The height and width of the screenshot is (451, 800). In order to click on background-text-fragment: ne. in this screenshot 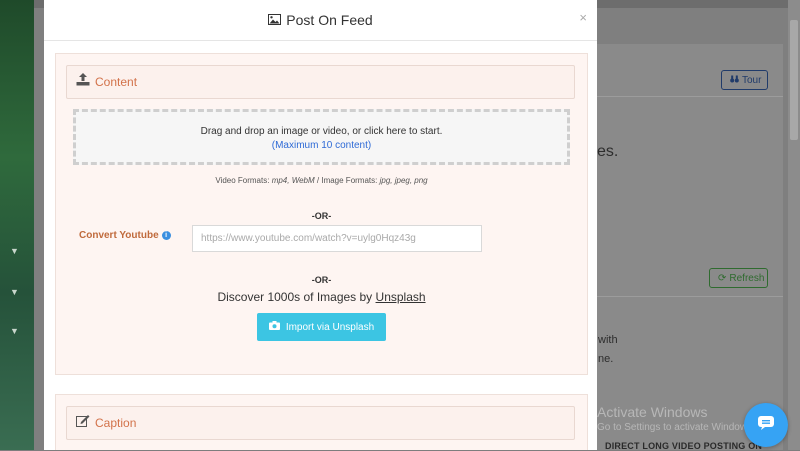, I will do `click(606, 359)`.